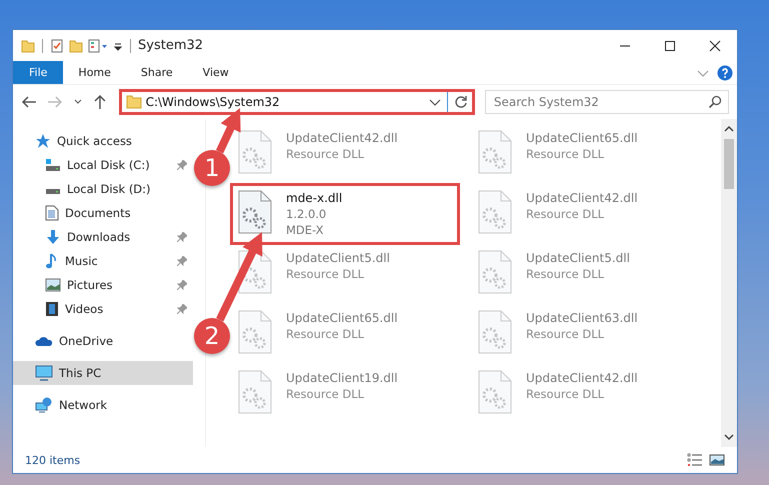 This screenshot has height=485, width=769. Describe the element at coordinates (714, 46) in the screenshot. I see `close-icon` at that location.